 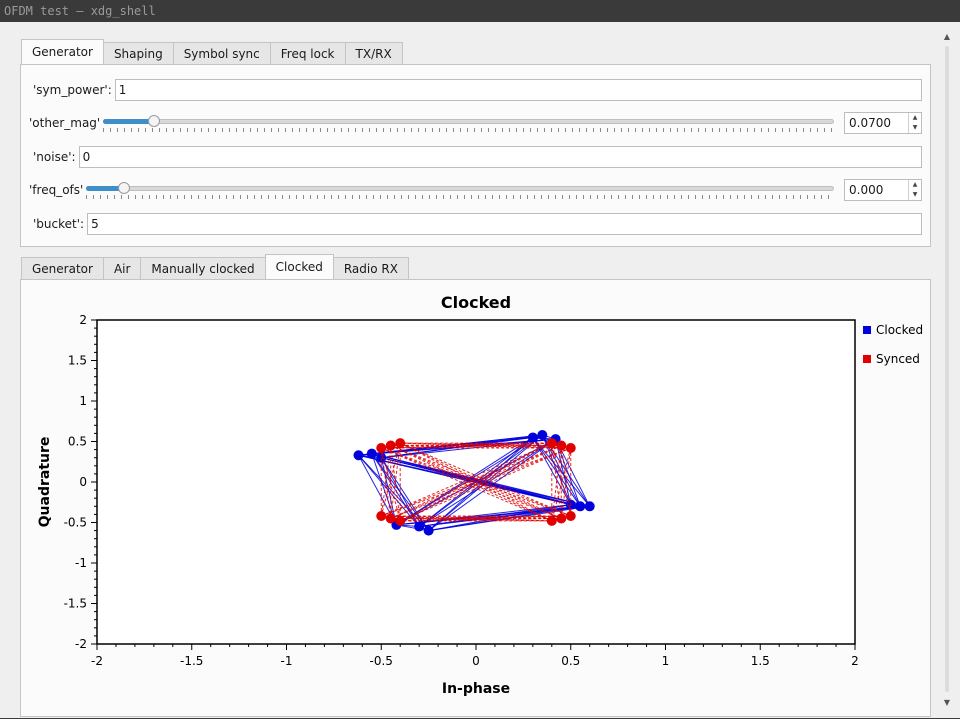 What do you see at coordinates (80, 11) in the screenshot?
I see `window-title: OFDM test — xdg_shell` at bounding box center [80, 11].